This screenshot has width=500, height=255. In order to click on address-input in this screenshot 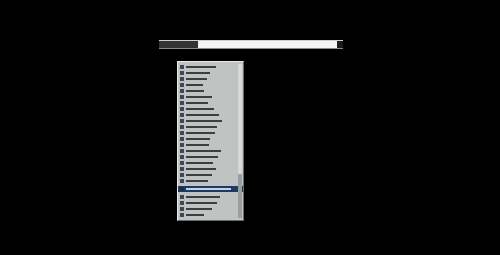, I will do `click(251, 44)`.